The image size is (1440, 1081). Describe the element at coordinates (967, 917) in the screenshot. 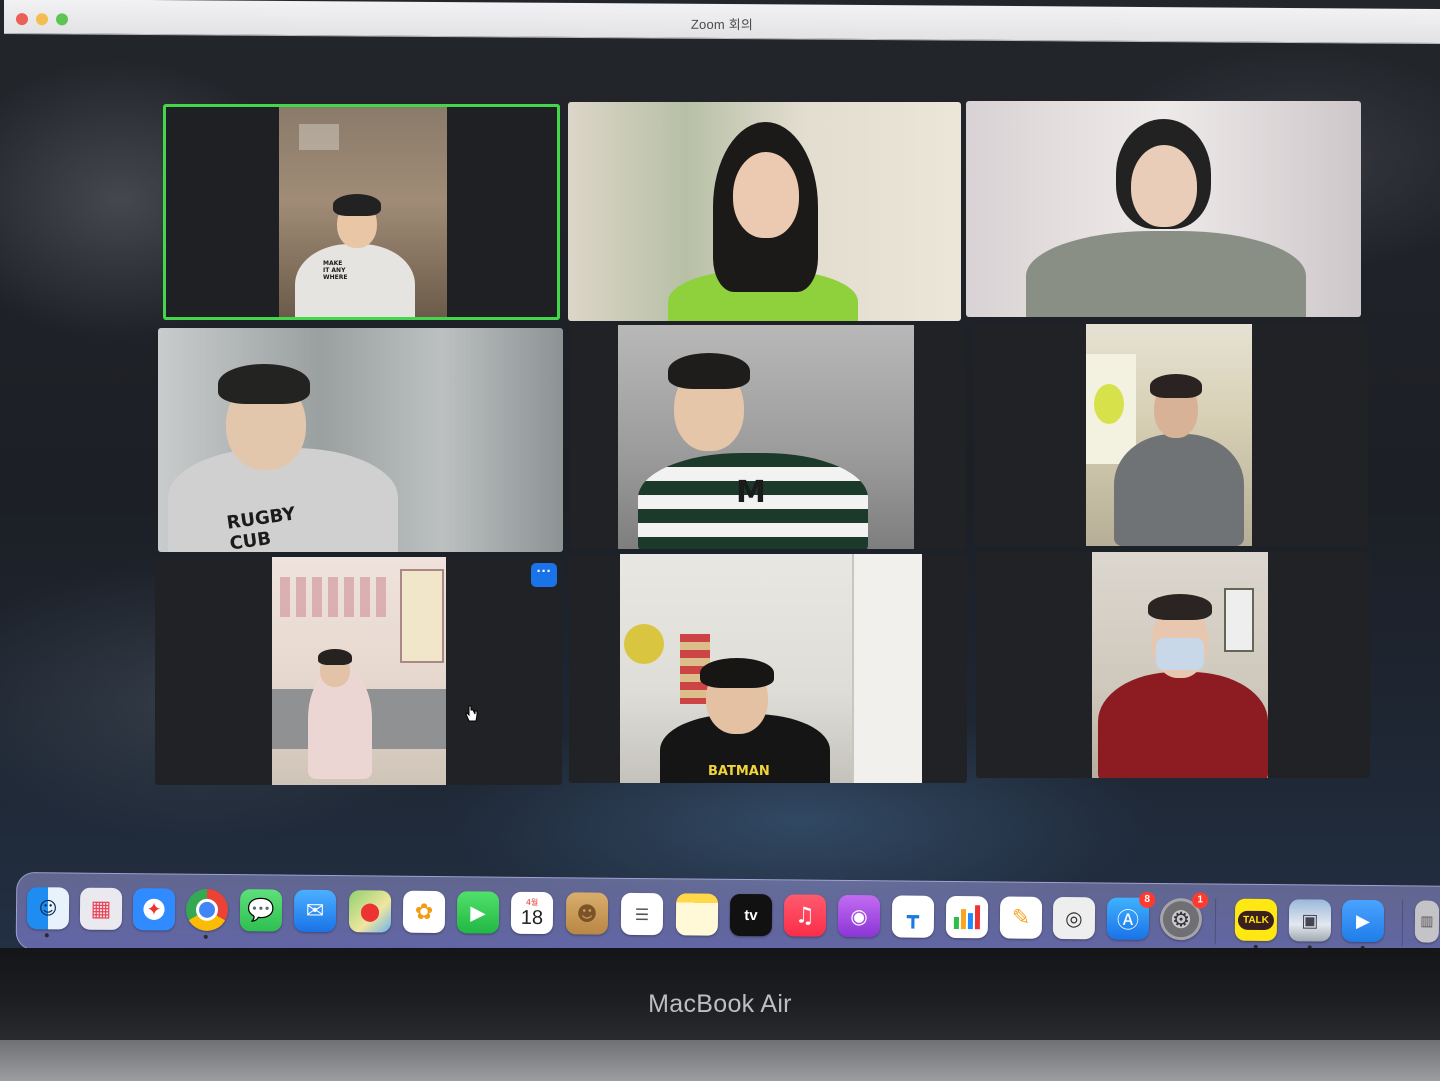

I see `numbers-icon` at that location.